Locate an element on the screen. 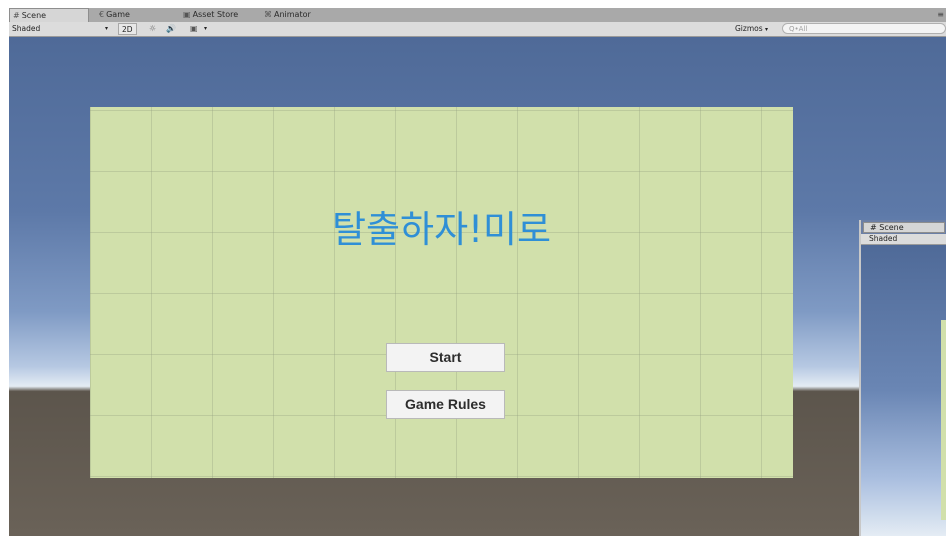  mini-scene-view is located at coordinates (903, 390).